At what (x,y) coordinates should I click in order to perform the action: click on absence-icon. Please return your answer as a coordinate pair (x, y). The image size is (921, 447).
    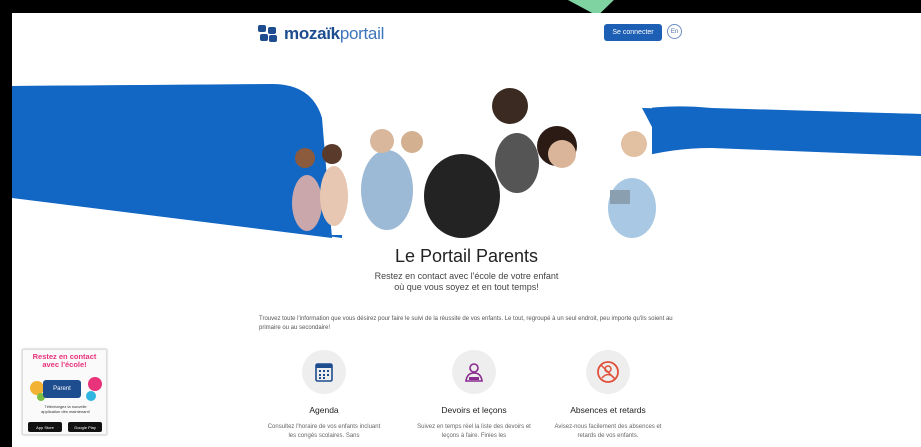
    Looking at the image, I should click on (608, 372).